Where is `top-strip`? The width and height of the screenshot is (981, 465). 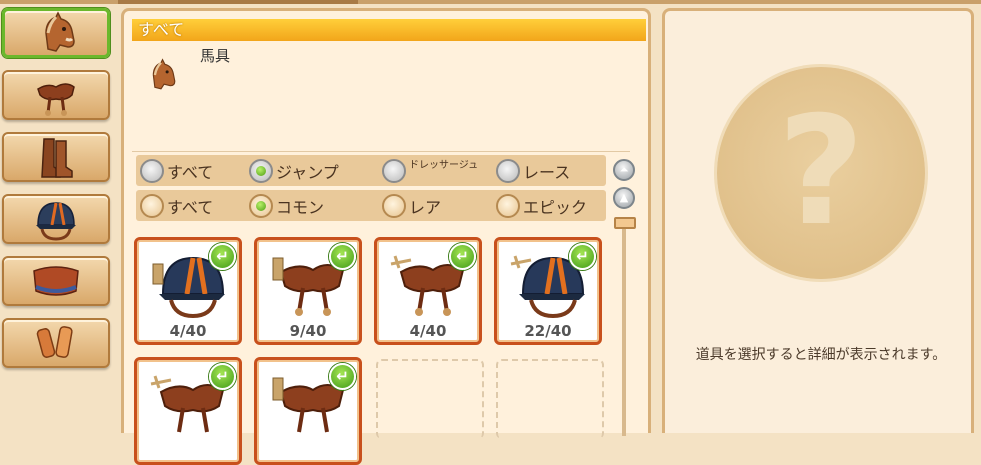 top-strip is located at coordinates (490, 2).